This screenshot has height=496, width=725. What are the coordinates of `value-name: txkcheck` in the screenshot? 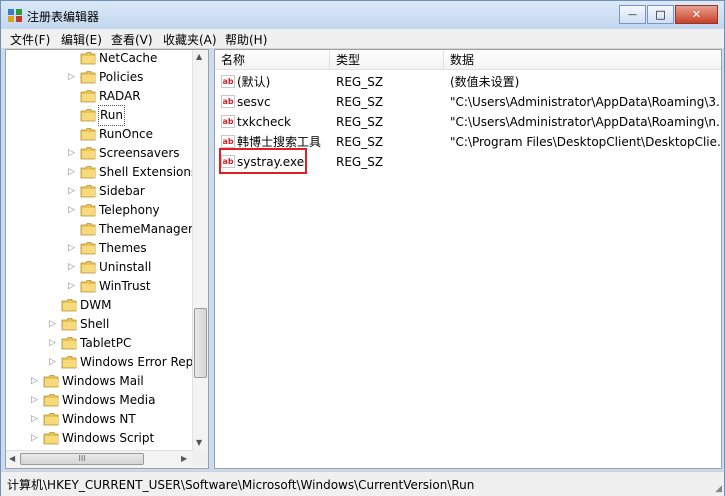 It's located at (264, 122).